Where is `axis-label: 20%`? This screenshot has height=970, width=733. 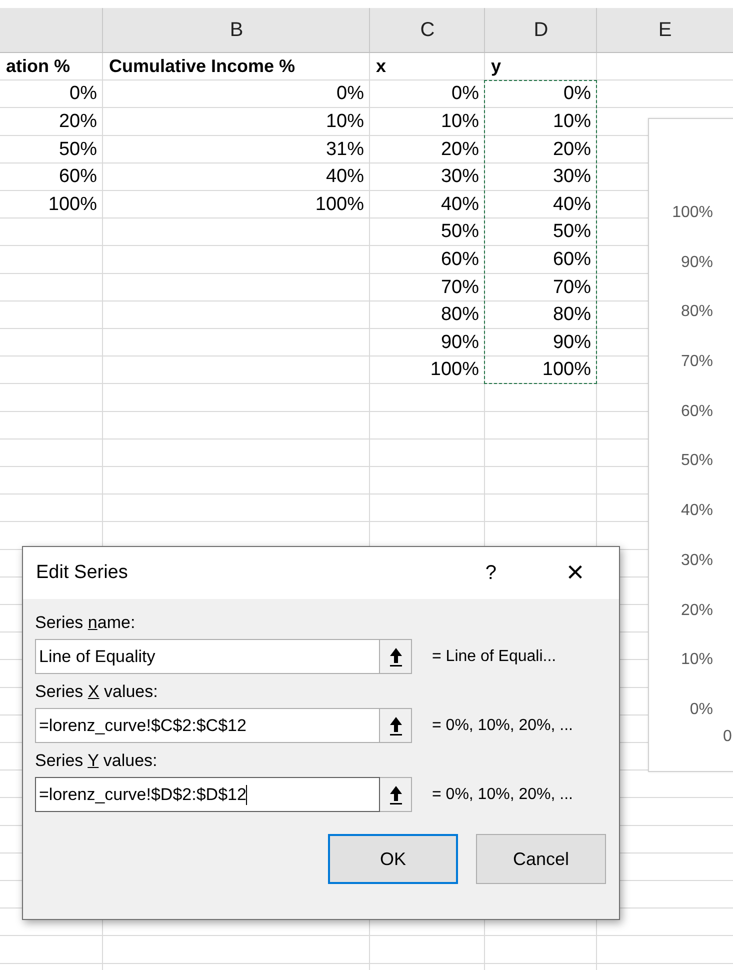
axis-label: 20% is located at coordinates (696, 610).